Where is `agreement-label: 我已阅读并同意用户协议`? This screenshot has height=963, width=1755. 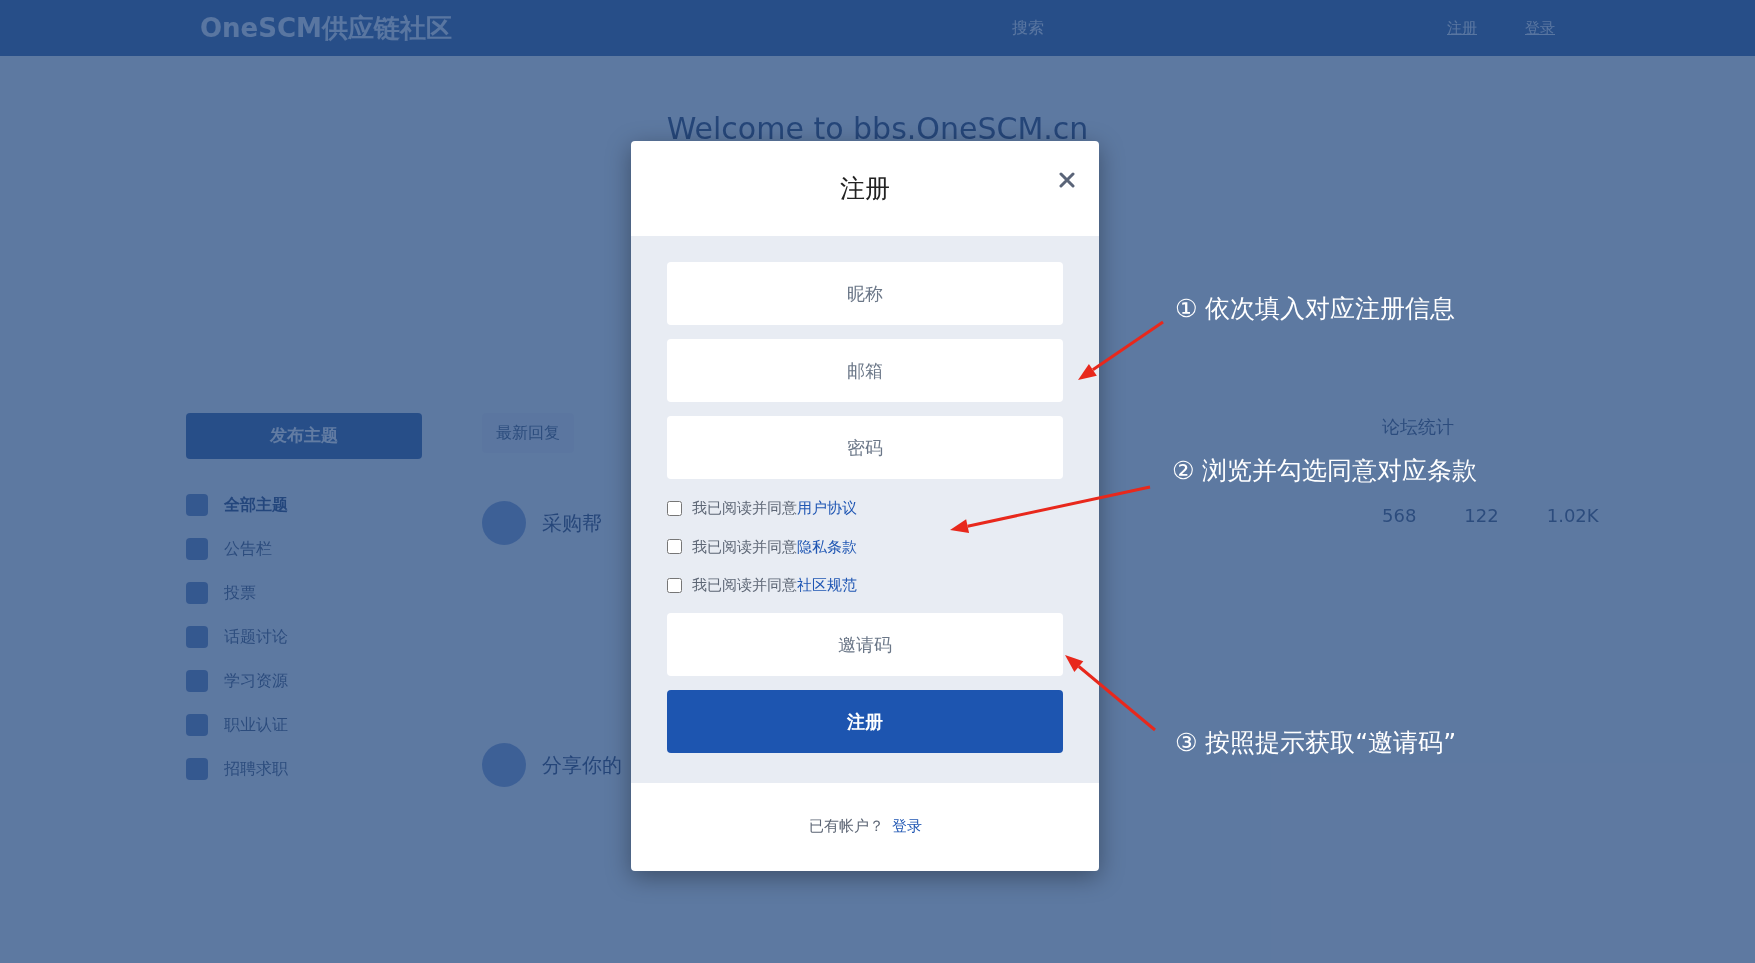 agreement-label: 我已阅读并同意用户协议 is located at coordinates (774, 508).